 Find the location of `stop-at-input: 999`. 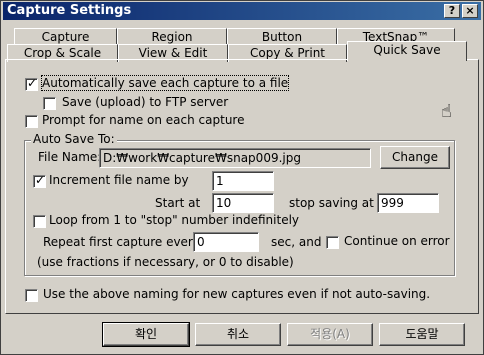

stop-at-input: 999 is located at coordinates (408, 203).